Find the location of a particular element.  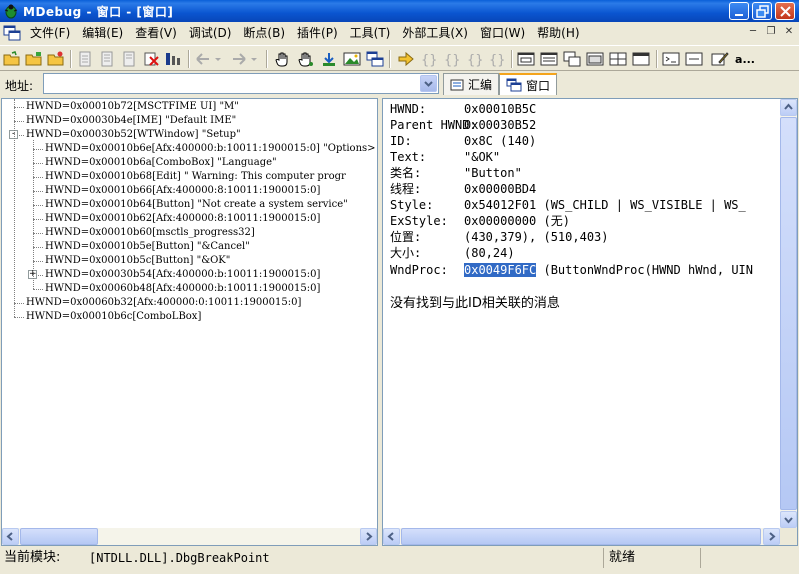

address-dropdown-button is located at coordinates (428, 83).